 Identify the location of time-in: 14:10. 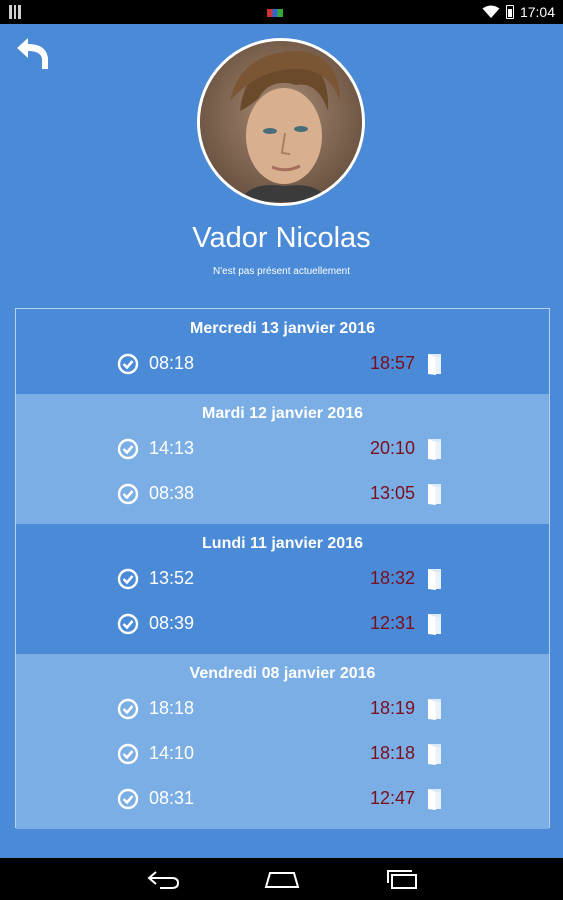
(172, 753).